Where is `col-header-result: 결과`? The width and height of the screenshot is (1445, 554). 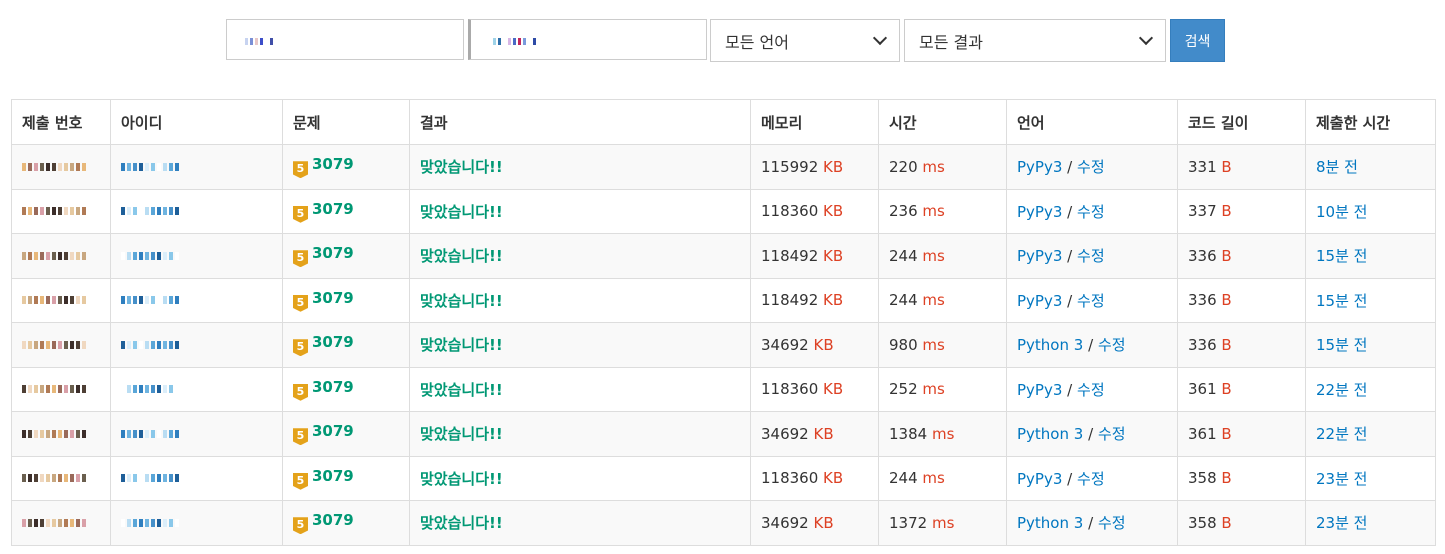 col-header-result: 결과 is located at coordinates (580, 122).